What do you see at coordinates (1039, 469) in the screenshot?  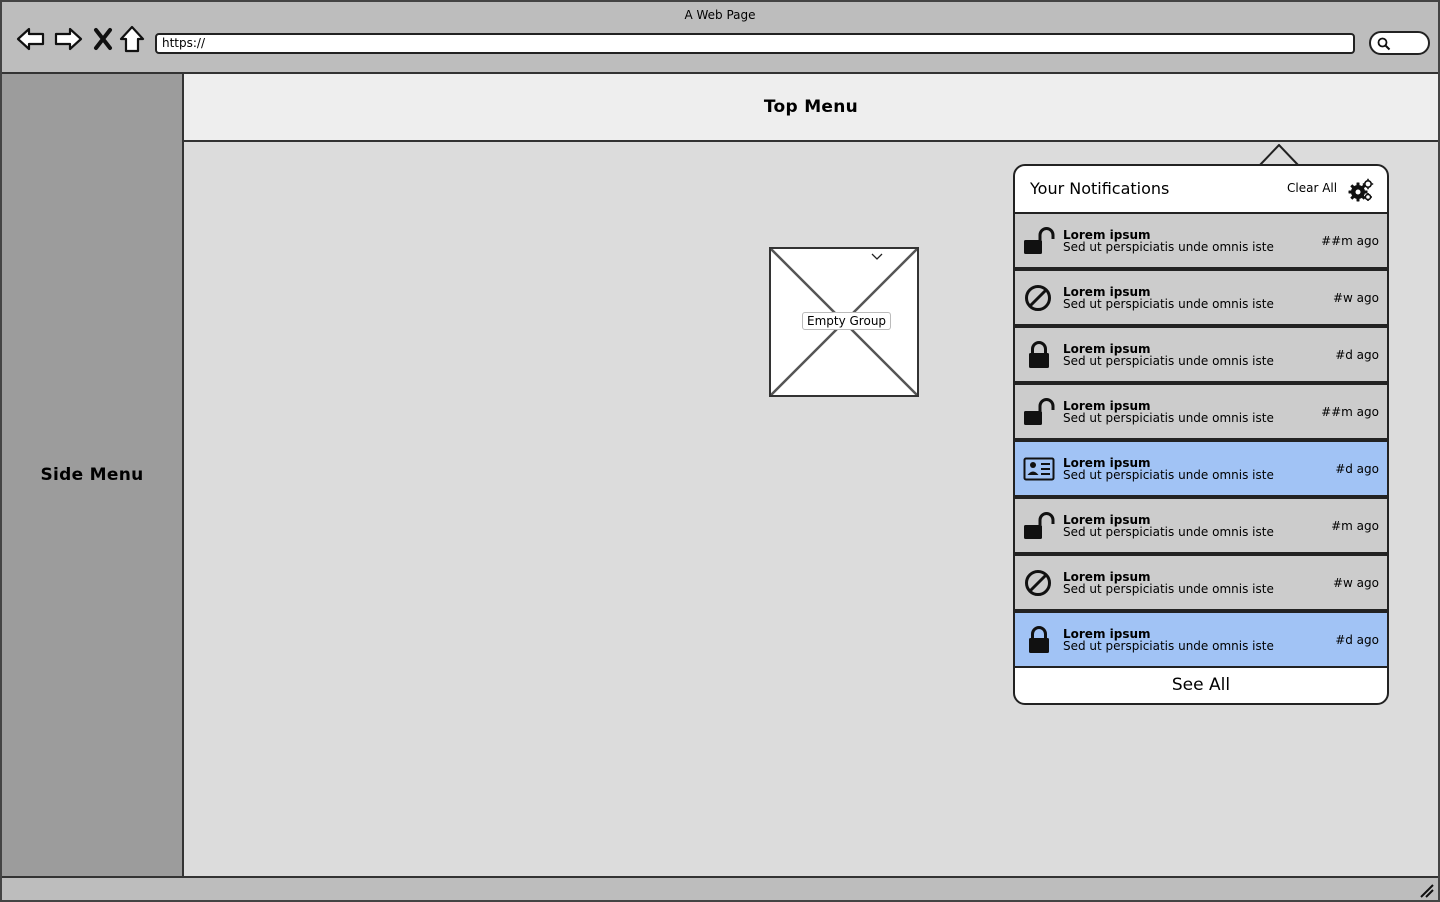 I see `id-card-icon` at bounding box center [1039, 469].